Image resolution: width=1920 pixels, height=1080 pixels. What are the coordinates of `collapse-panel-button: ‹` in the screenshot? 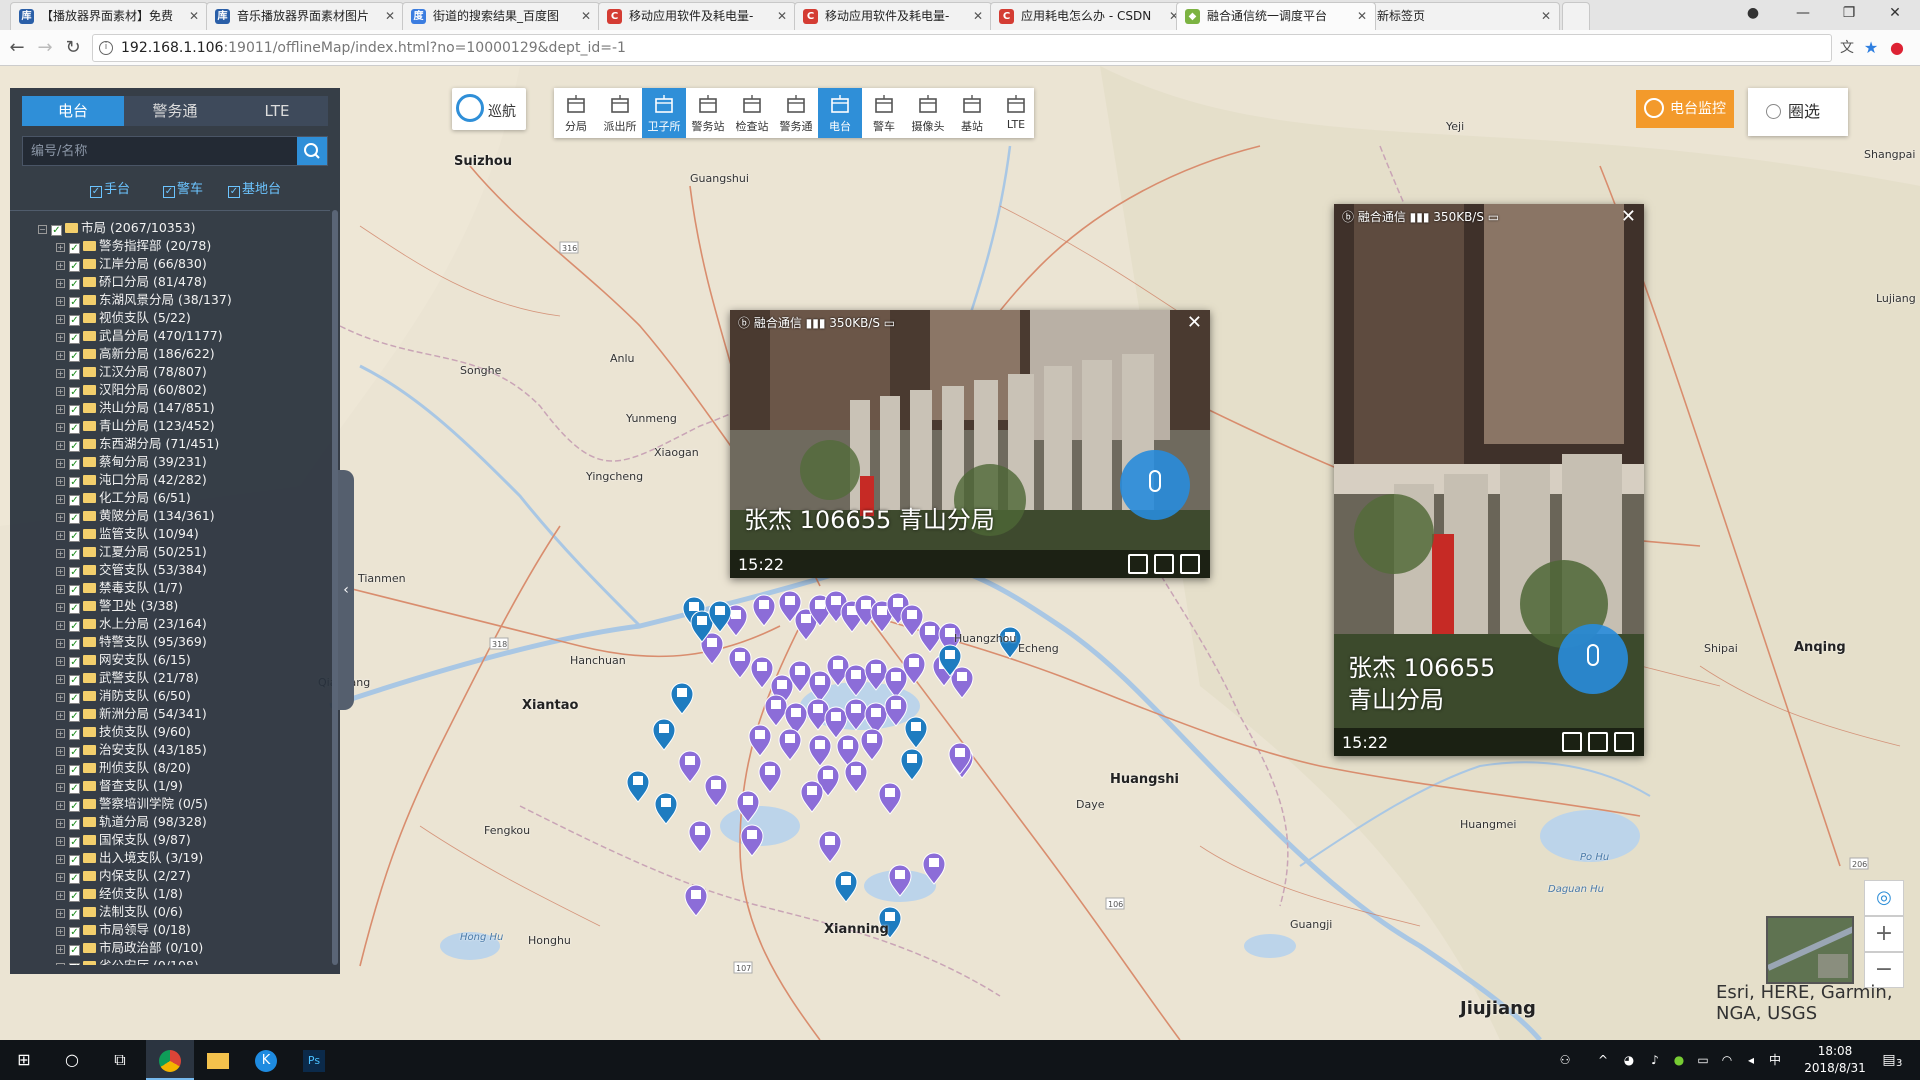 It's located at (346, 590).